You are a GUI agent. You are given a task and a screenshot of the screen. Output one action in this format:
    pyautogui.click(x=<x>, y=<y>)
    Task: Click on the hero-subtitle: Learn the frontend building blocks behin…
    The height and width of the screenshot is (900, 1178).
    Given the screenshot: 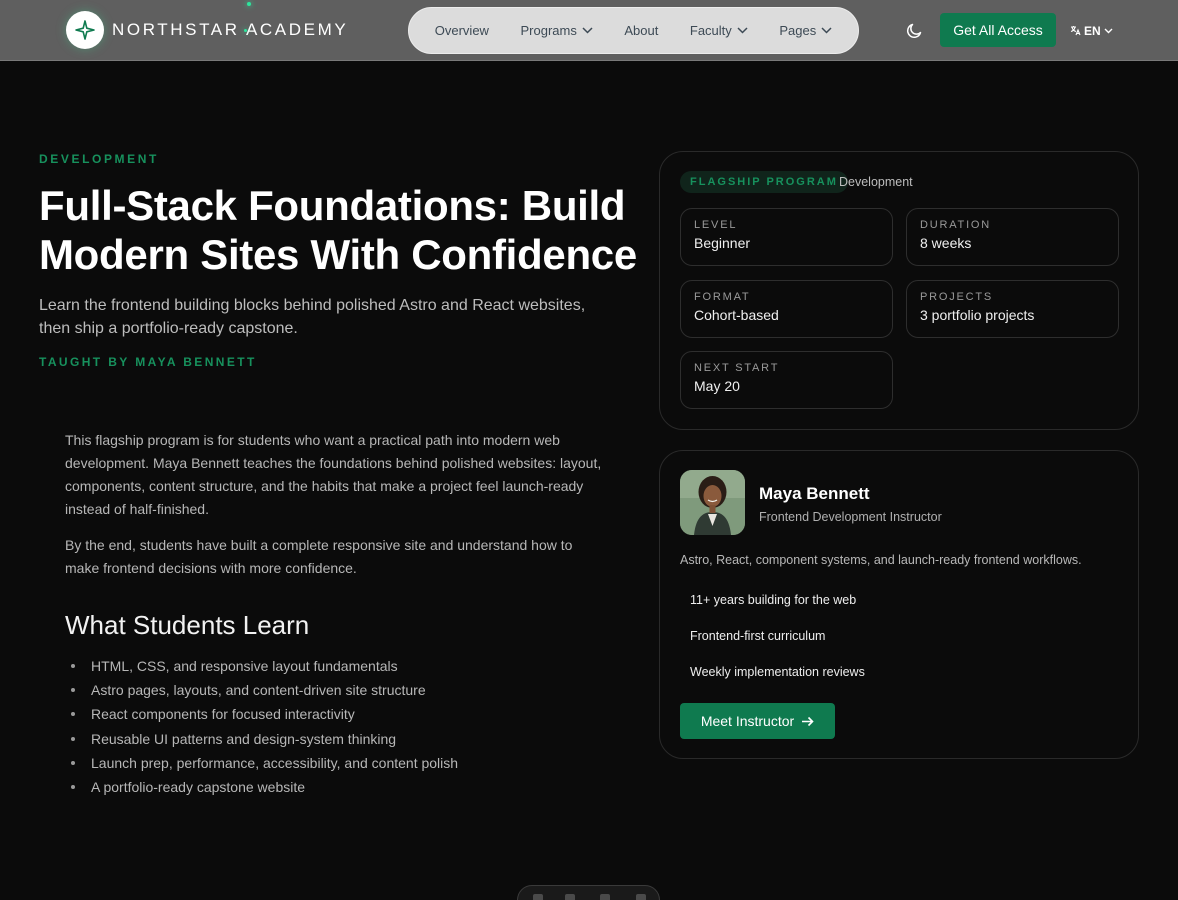 What is the action you would take?
    pyautogui.click(x=312, y=317)
    